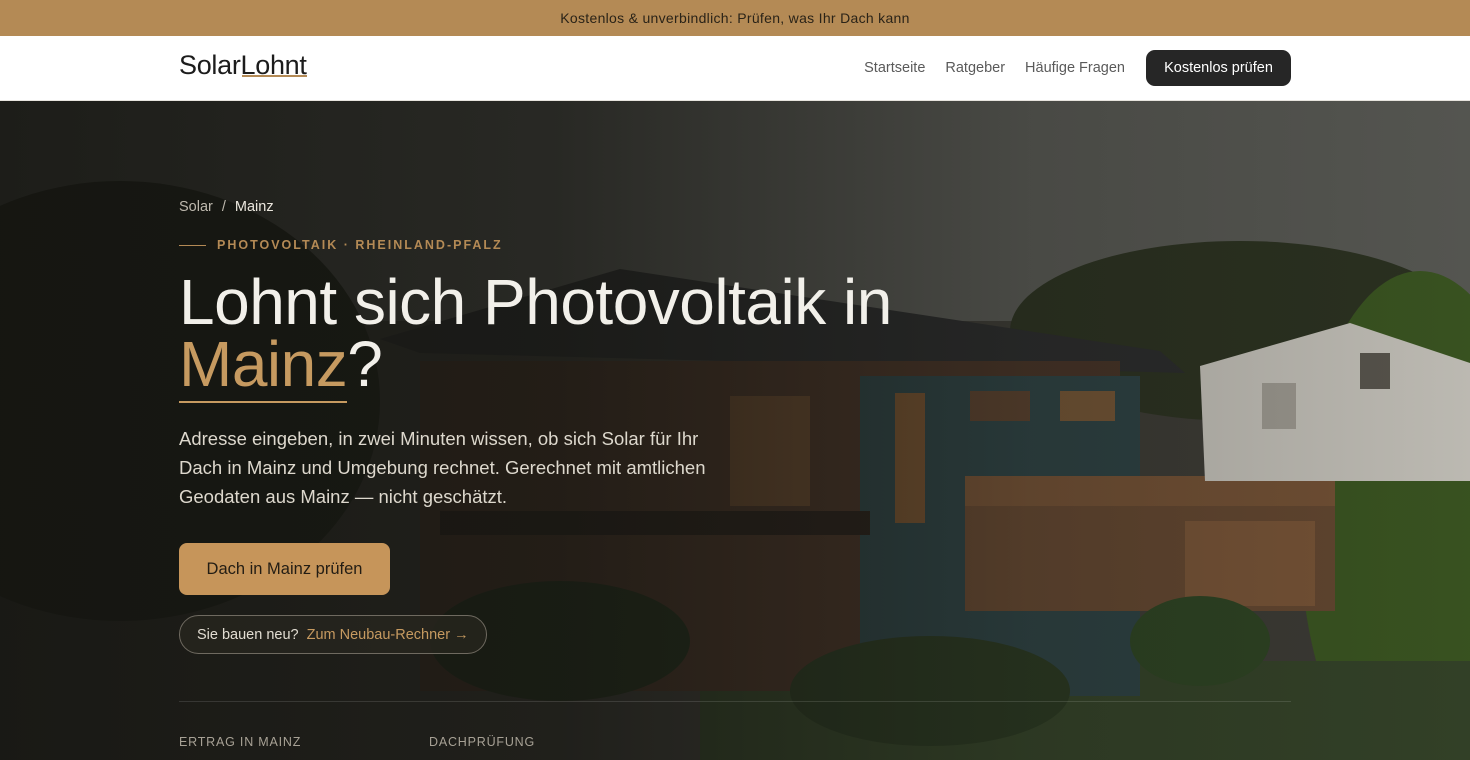 The width and height of the screenshot is (1470, 760). Describe the element at coordinates (254, 207) in the screenshot. I see `breadcrumb-current: Mainz` at that location.